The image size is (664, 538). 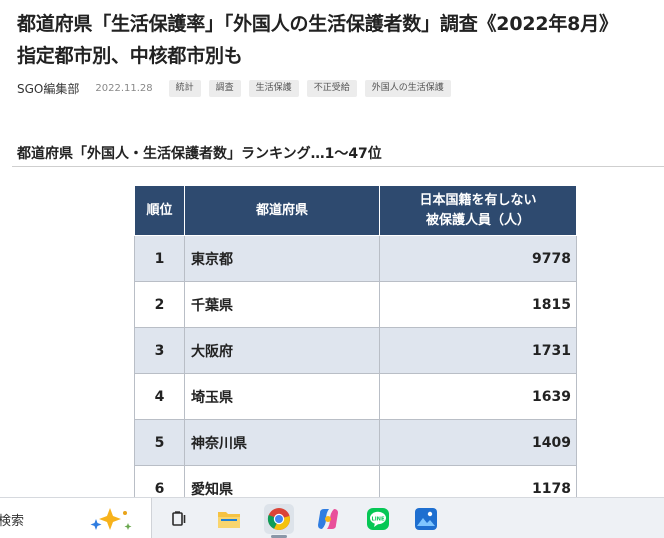 I want to click on rank-cell: 6, so click(x=159, y=481).